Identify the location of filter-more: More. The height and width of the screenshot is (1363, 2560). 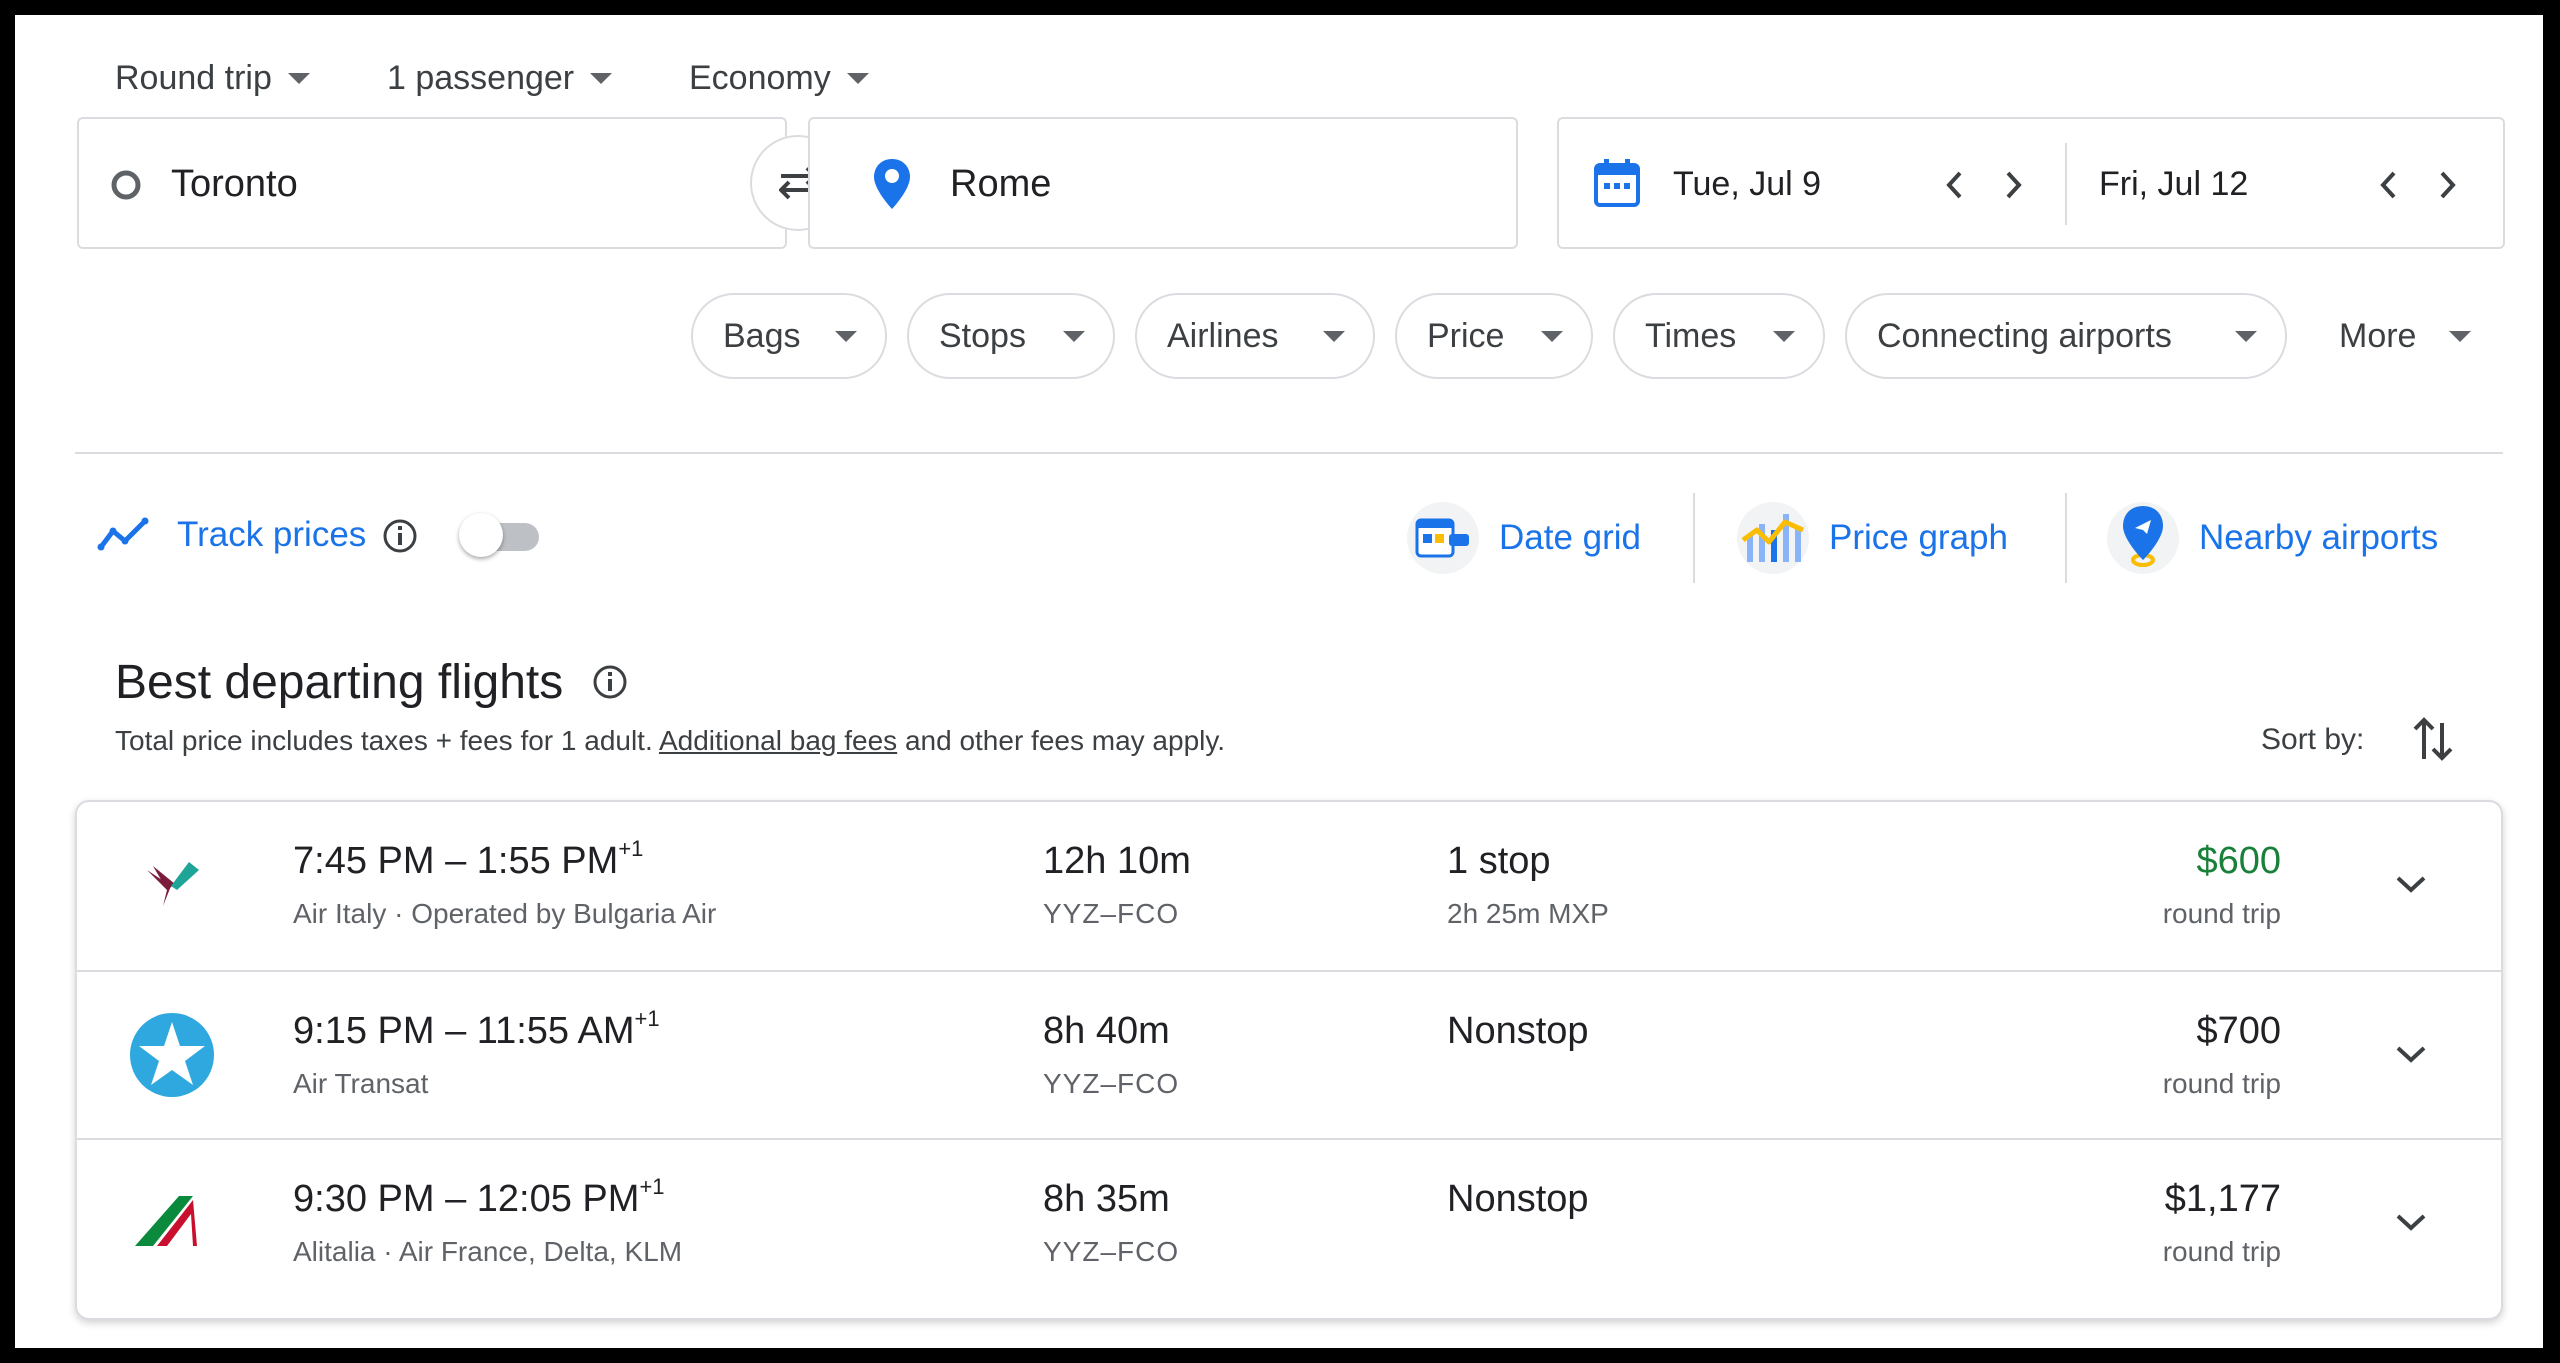
(2404, 336).